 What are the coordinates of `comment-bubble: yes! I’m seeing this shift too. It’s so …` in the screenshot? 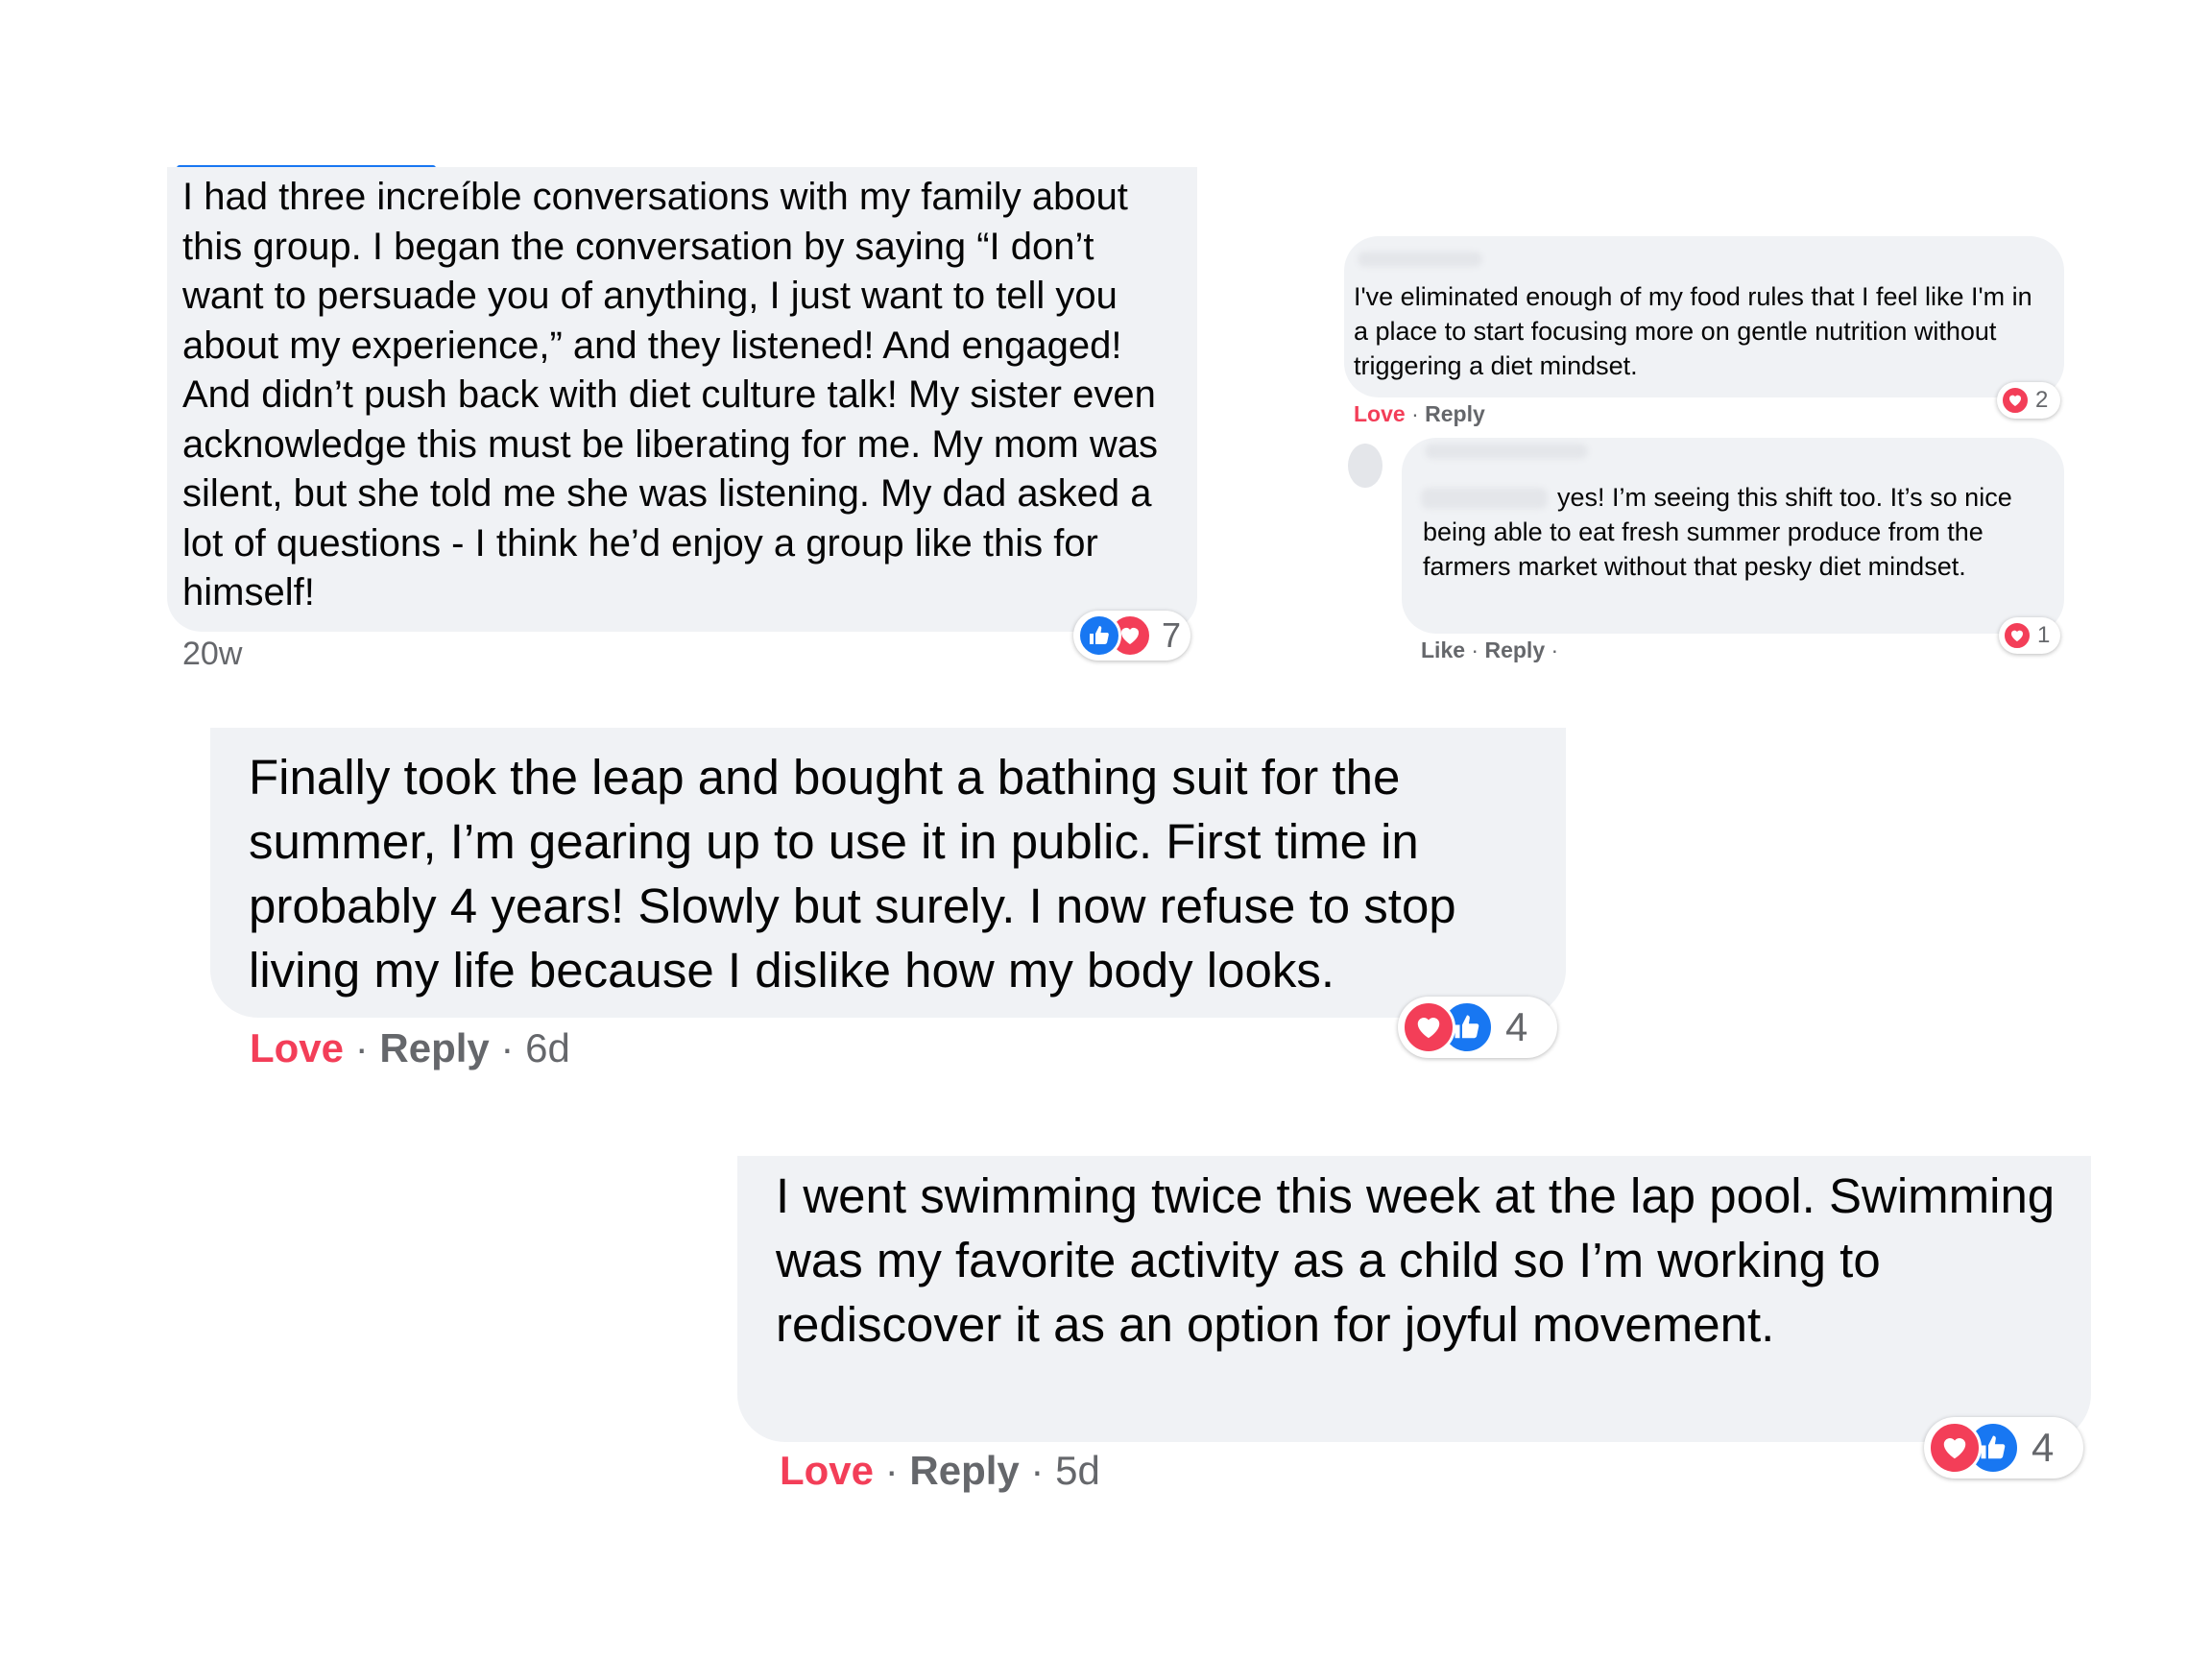 It's located at (1733, 536).